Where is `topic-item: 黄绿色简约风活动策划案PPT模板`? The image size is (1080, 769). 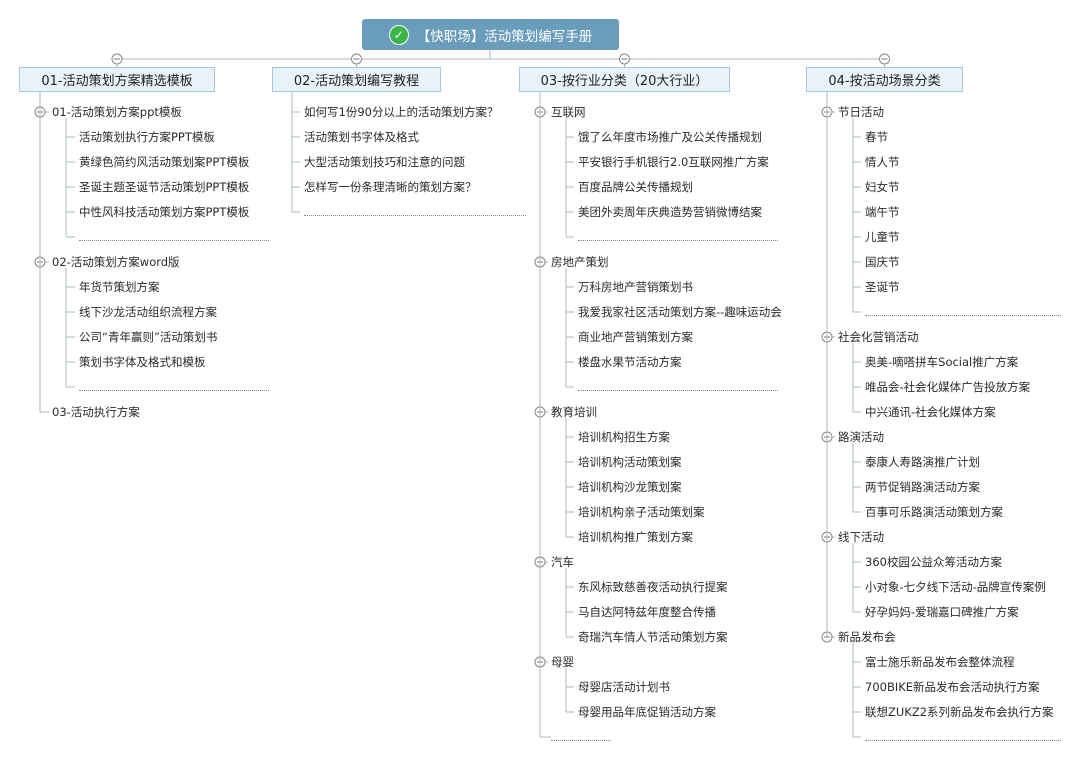 topic-item: 黄绿色简约风活动策划案PPT模板 is located at coordinates (164, 162).